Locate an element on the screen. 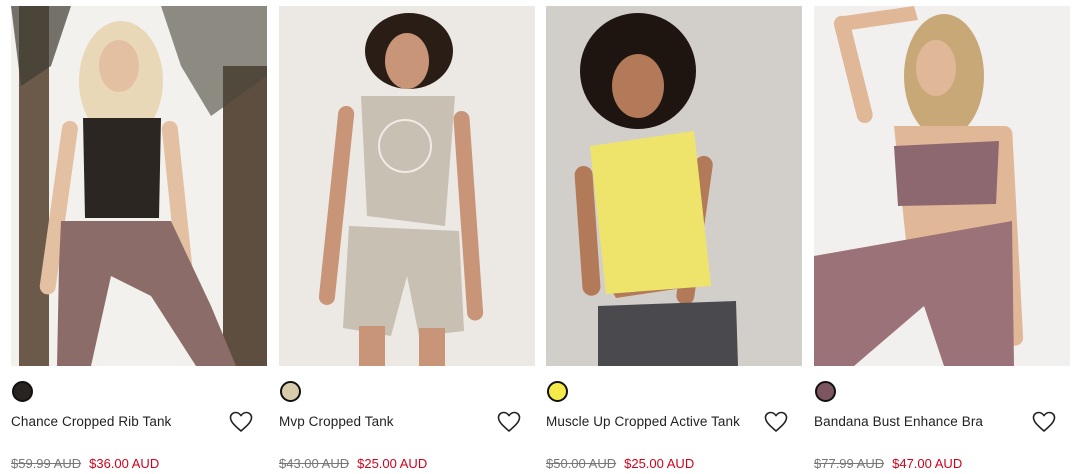 This screenshot has height=474, width=1080. product-name: Muscle Up Cropped Active Tank is located at coordinates (643, 421).